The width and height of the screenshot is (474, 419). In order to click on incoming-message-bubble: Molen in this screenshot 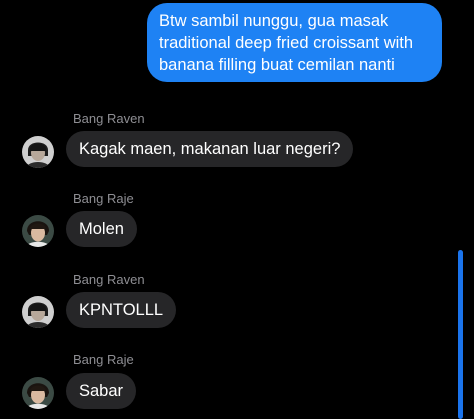, I will do `click(101, 229)`.